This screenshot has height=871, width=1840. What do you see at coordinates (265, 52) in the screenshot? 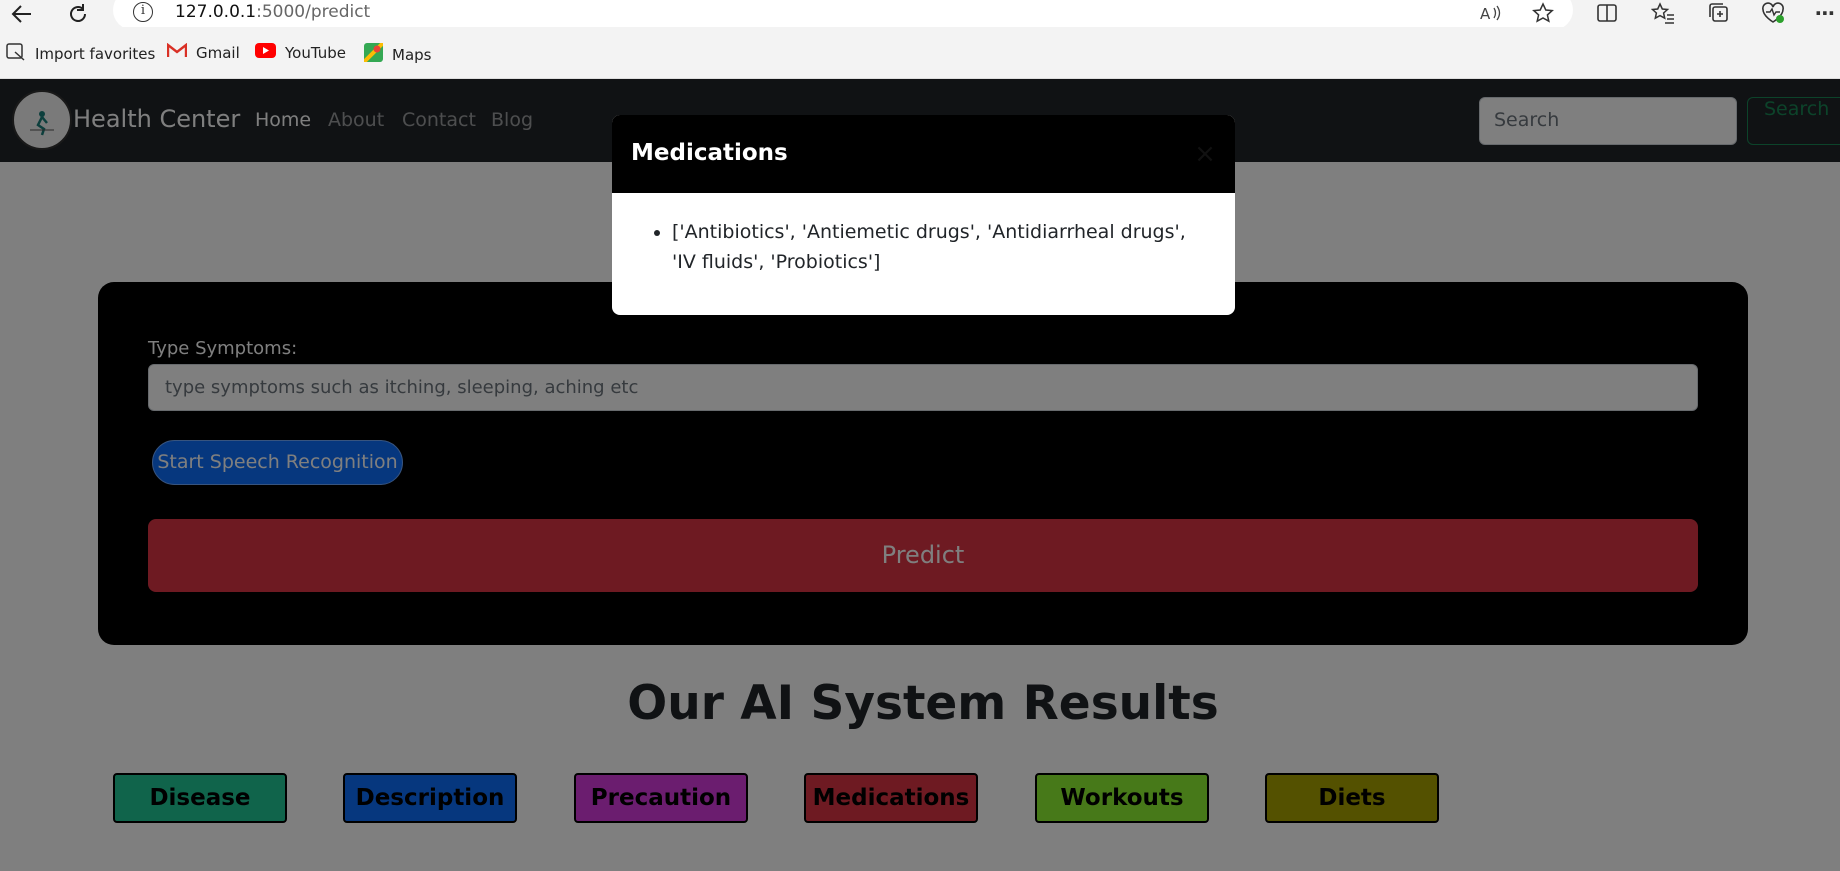
I see `youtube-icon` at bounding box center [265, 52].